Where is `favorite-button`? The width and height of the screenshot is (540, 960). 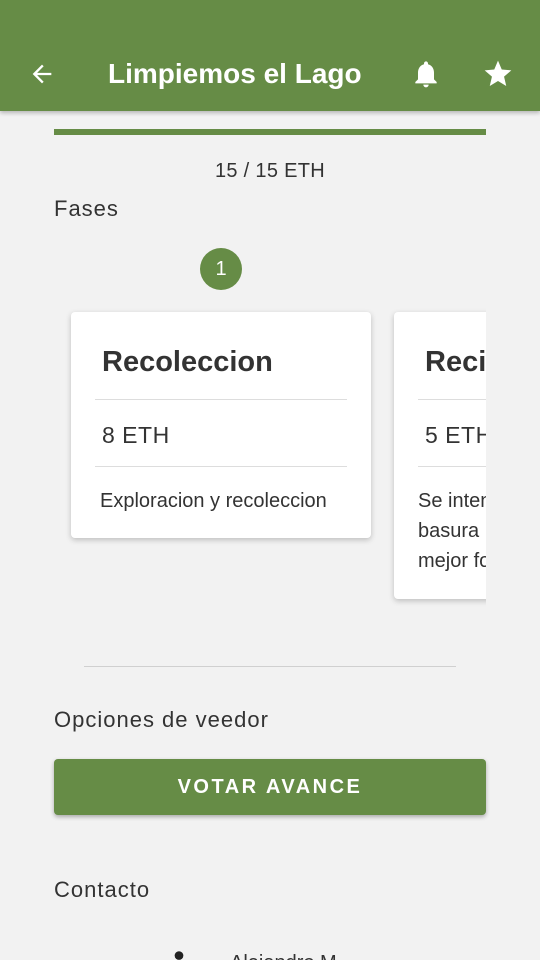 favorite-button is located at coordinates (498, 74).